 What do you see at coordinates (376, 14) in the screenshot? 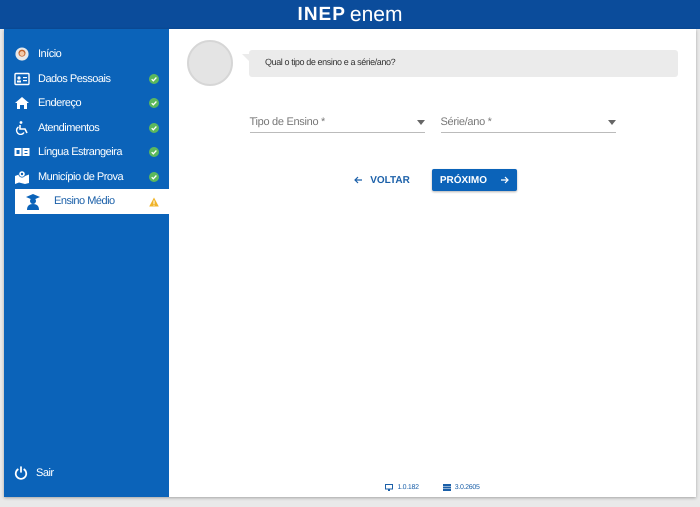
I see `logo-text: enem` at bounding box center [376, 14].